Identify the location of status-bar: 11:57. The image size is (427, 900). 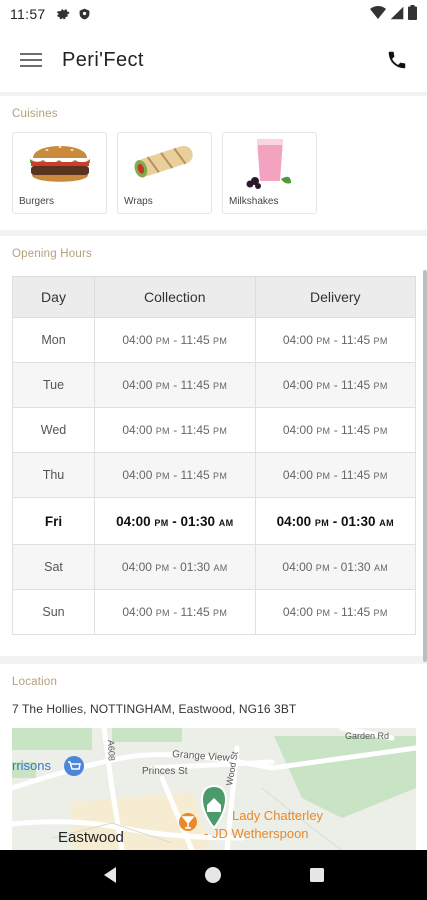
(213, 14).